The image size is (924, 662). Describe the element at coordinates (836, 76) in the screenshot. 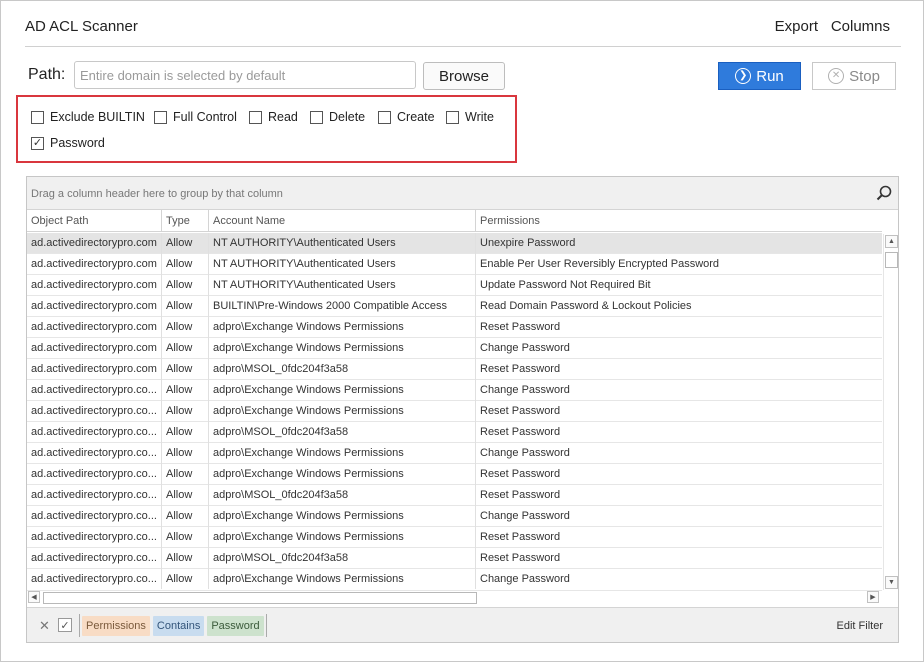

I see `close-circle-icon: ✕` at that location.